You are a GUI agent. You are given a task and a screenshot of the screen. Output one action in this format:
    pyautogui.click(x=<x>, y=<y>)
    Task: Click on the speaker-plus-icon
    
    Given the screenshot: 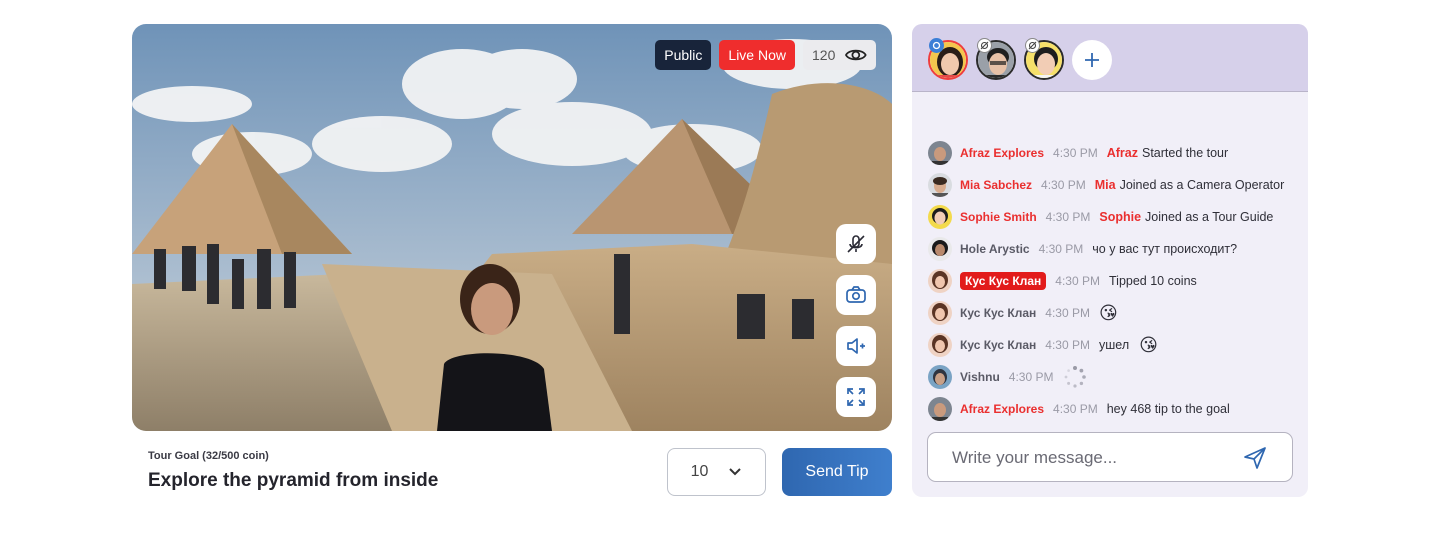 What is the action you would take?
    pyautogui.click(x=856, y=346)
    